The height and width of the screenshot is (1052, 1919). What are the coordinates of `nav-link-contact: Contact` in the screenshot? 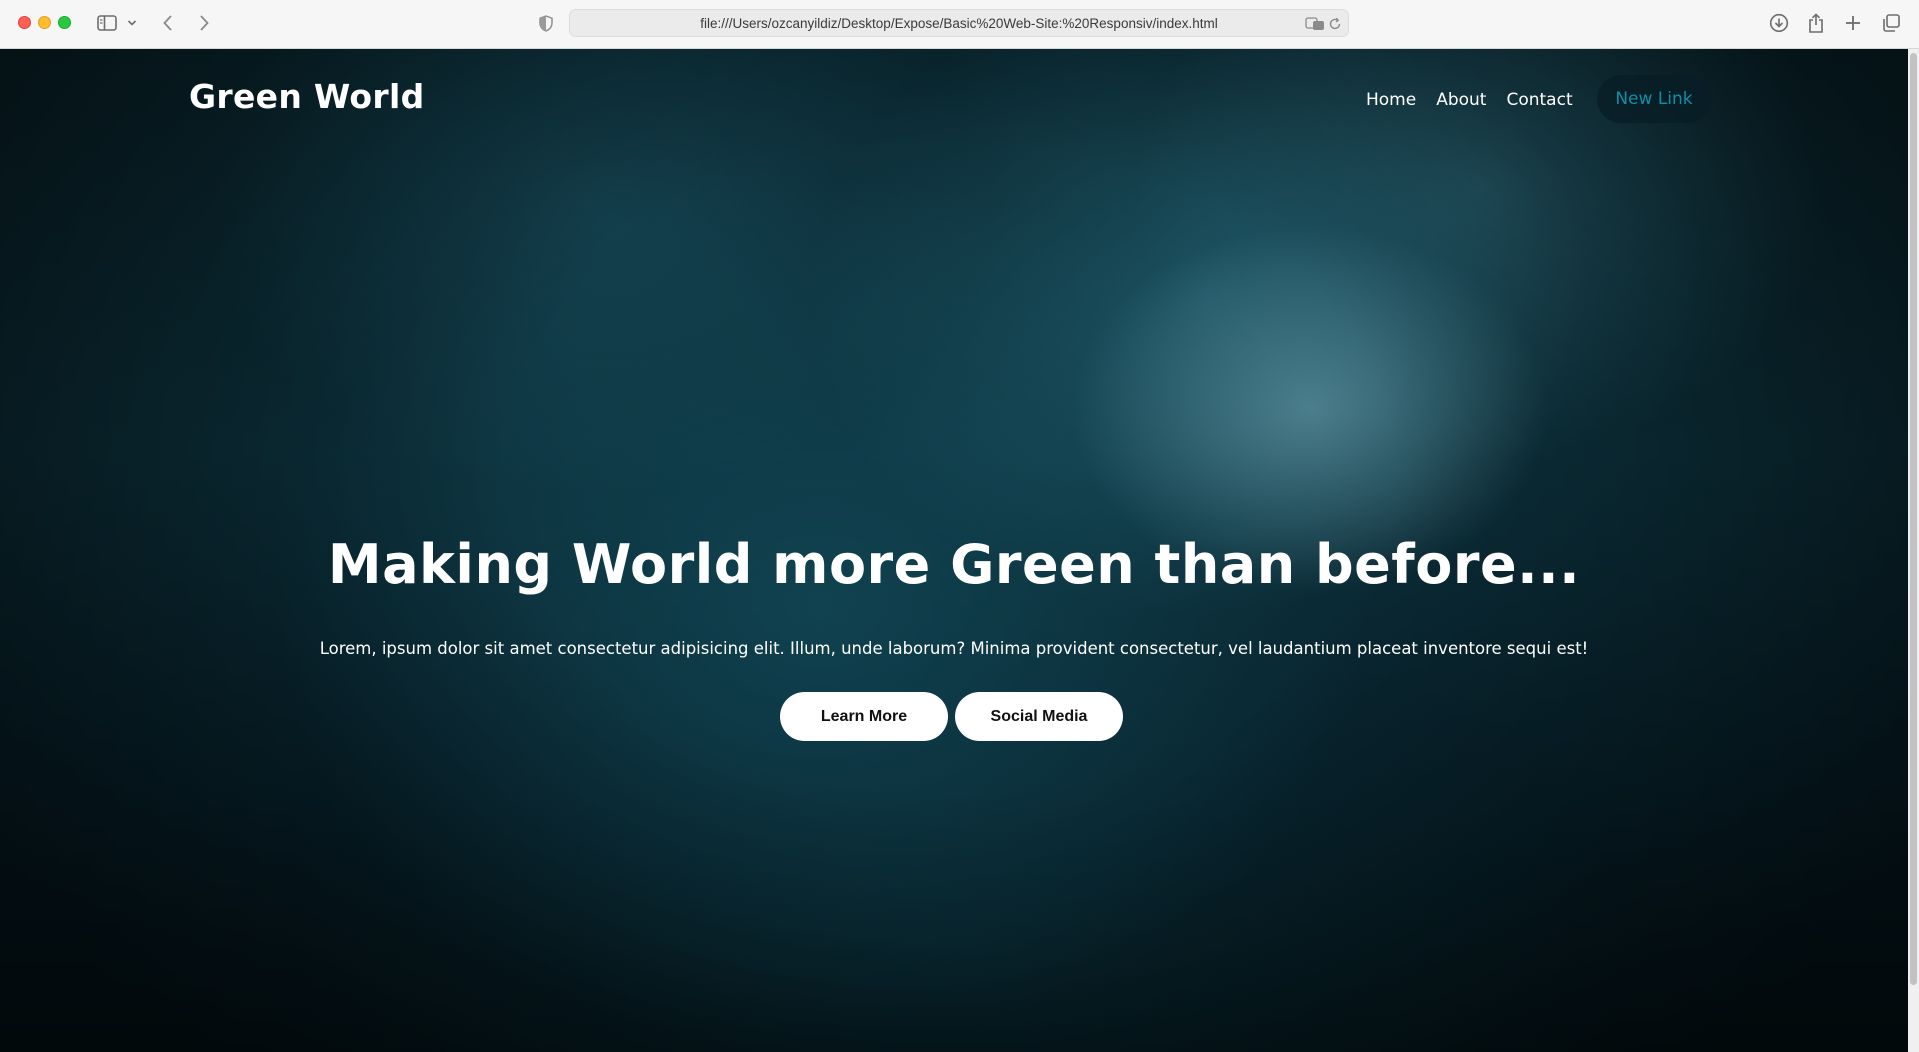 It's located at (1539, 100).